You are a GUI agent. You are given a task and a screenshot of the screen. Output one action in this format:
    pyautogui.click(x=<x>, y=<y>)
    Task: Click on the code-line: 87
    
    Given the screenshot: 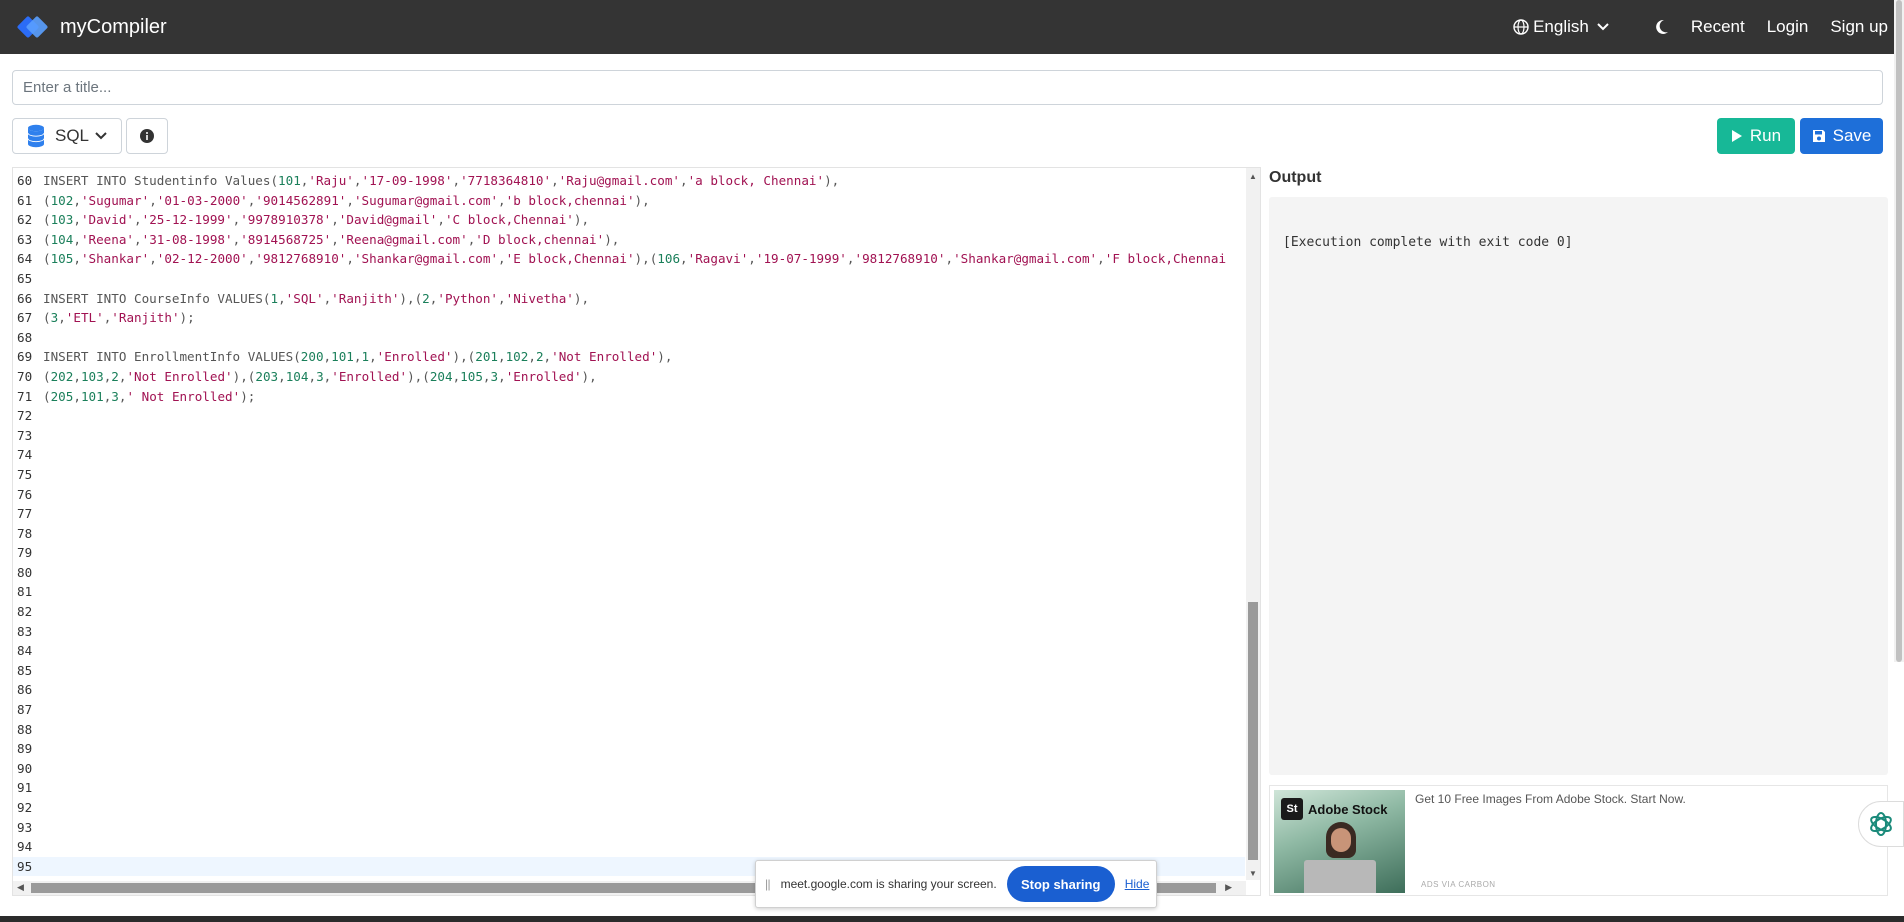 What is the action you would take?
    pyautogui.click(x=629, y=710)
    